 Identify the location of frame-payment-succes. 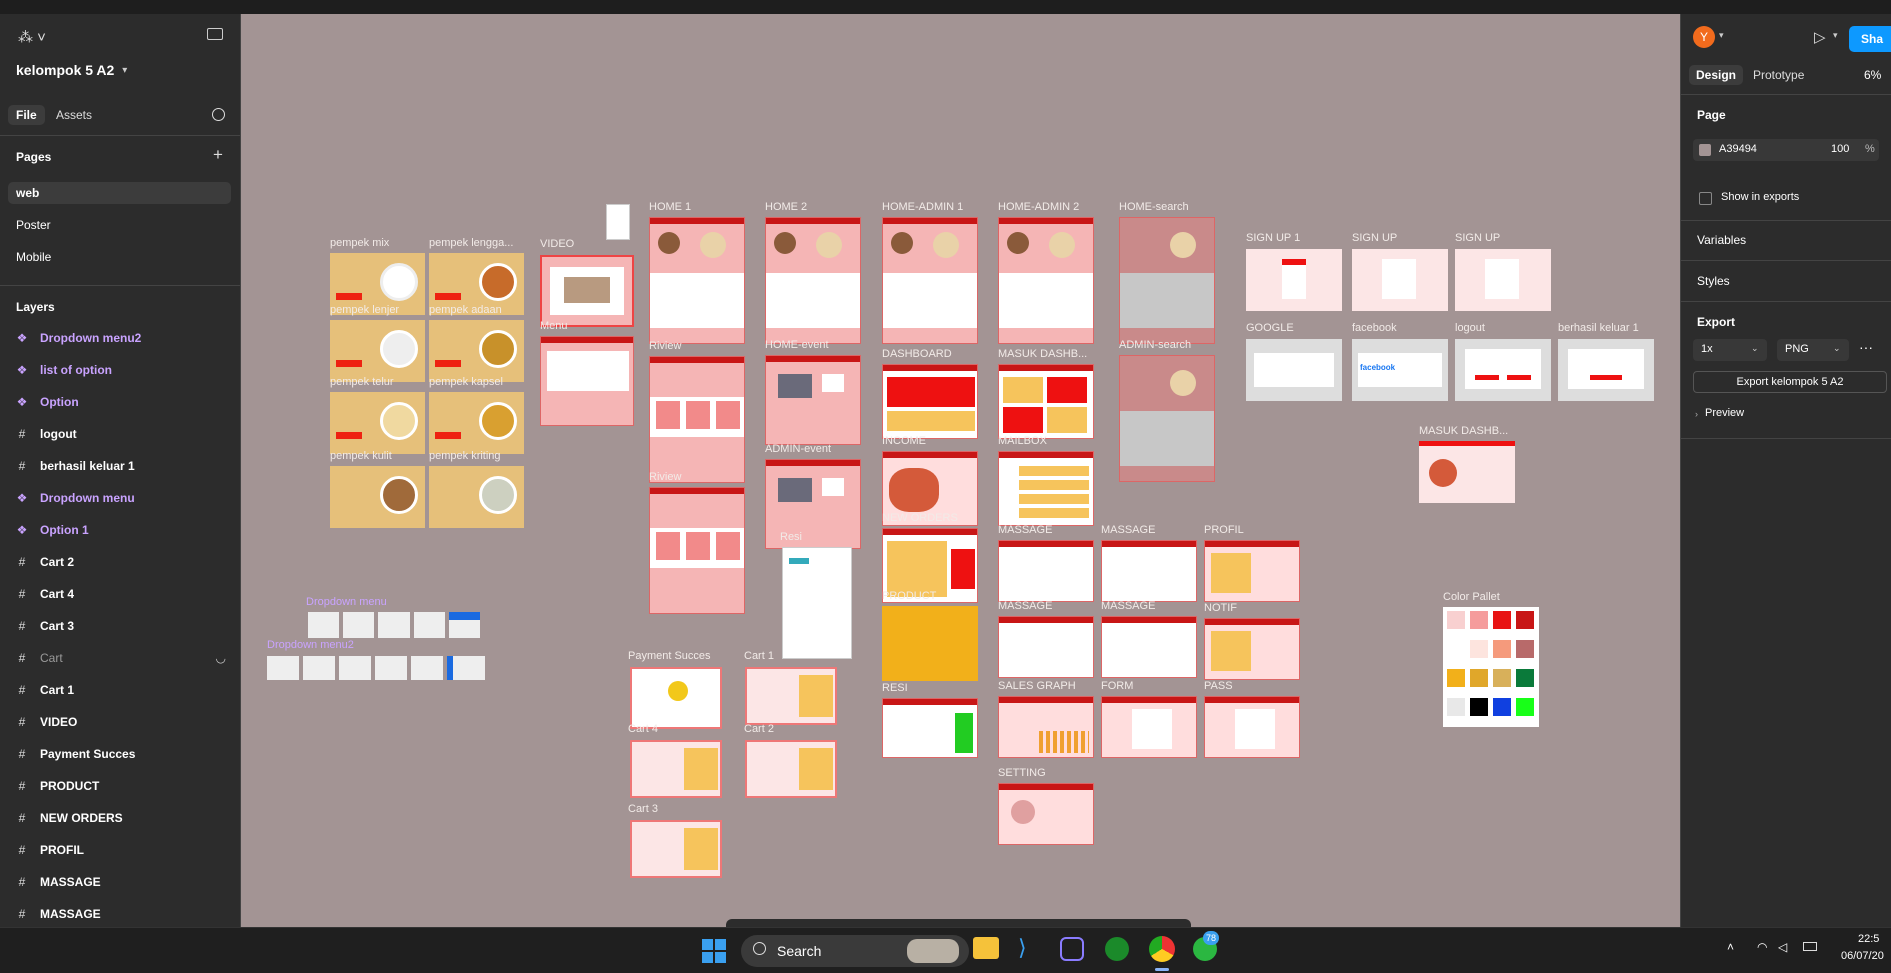
(676, 698).